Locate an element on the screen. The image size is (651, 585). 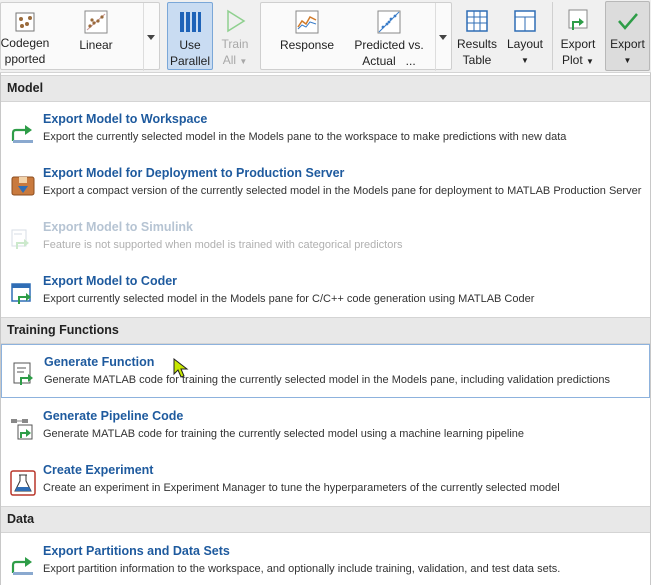
plot-gallery-dropdown is located at coordinates (442, 37).